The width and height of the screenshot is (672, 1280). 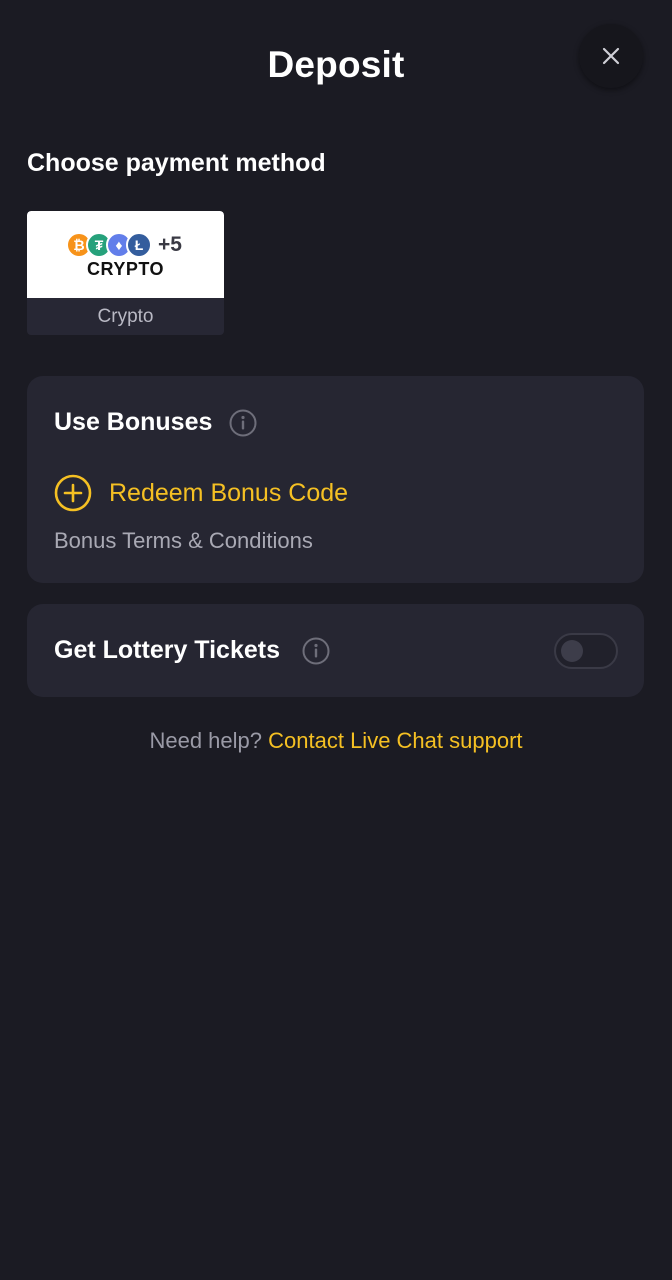 I want to click on live-chat-support-link: Contact Live Chat support, so click(x=395, y=740).